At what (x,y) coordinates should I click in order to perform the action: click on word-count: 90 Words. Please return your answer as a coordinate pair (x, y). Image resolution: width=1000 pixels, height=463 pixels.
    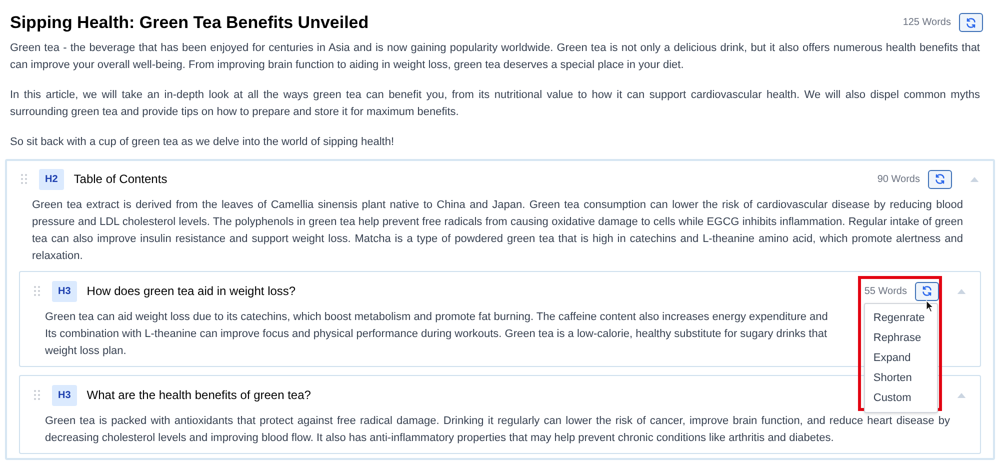
    Looking at the image, I should click on (898, 179).